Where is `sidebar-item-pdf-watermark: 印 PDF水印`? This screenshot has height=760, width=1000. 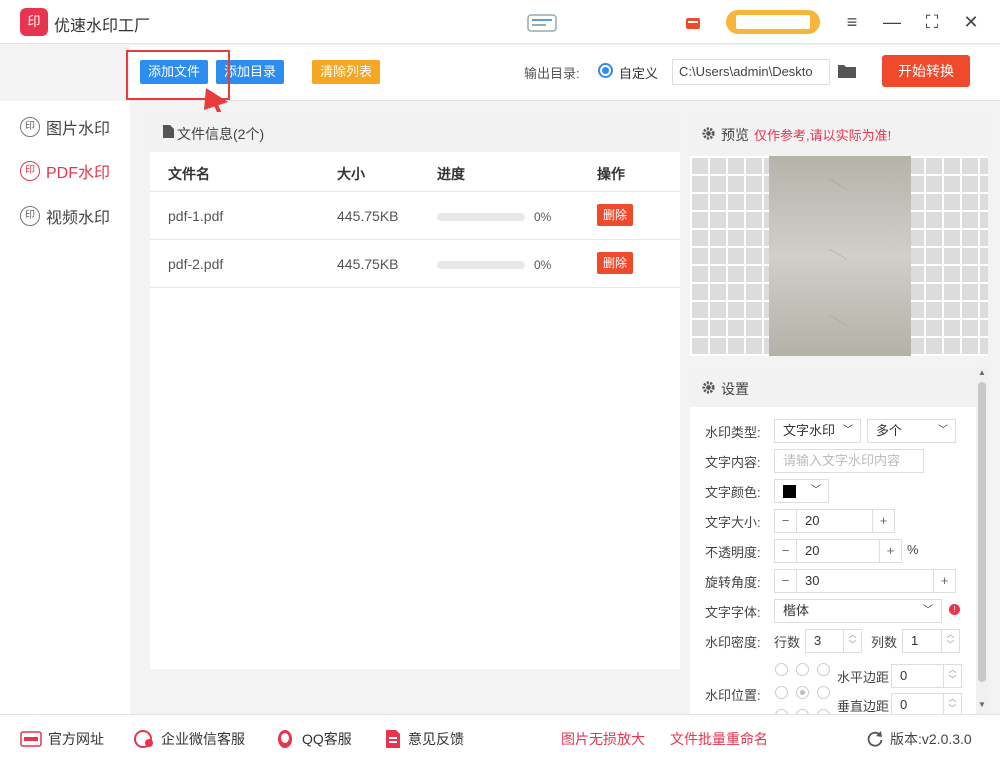 sidebar-item-pdf-watermark: 印 PDF水印 is located at coordinates (65, 171).